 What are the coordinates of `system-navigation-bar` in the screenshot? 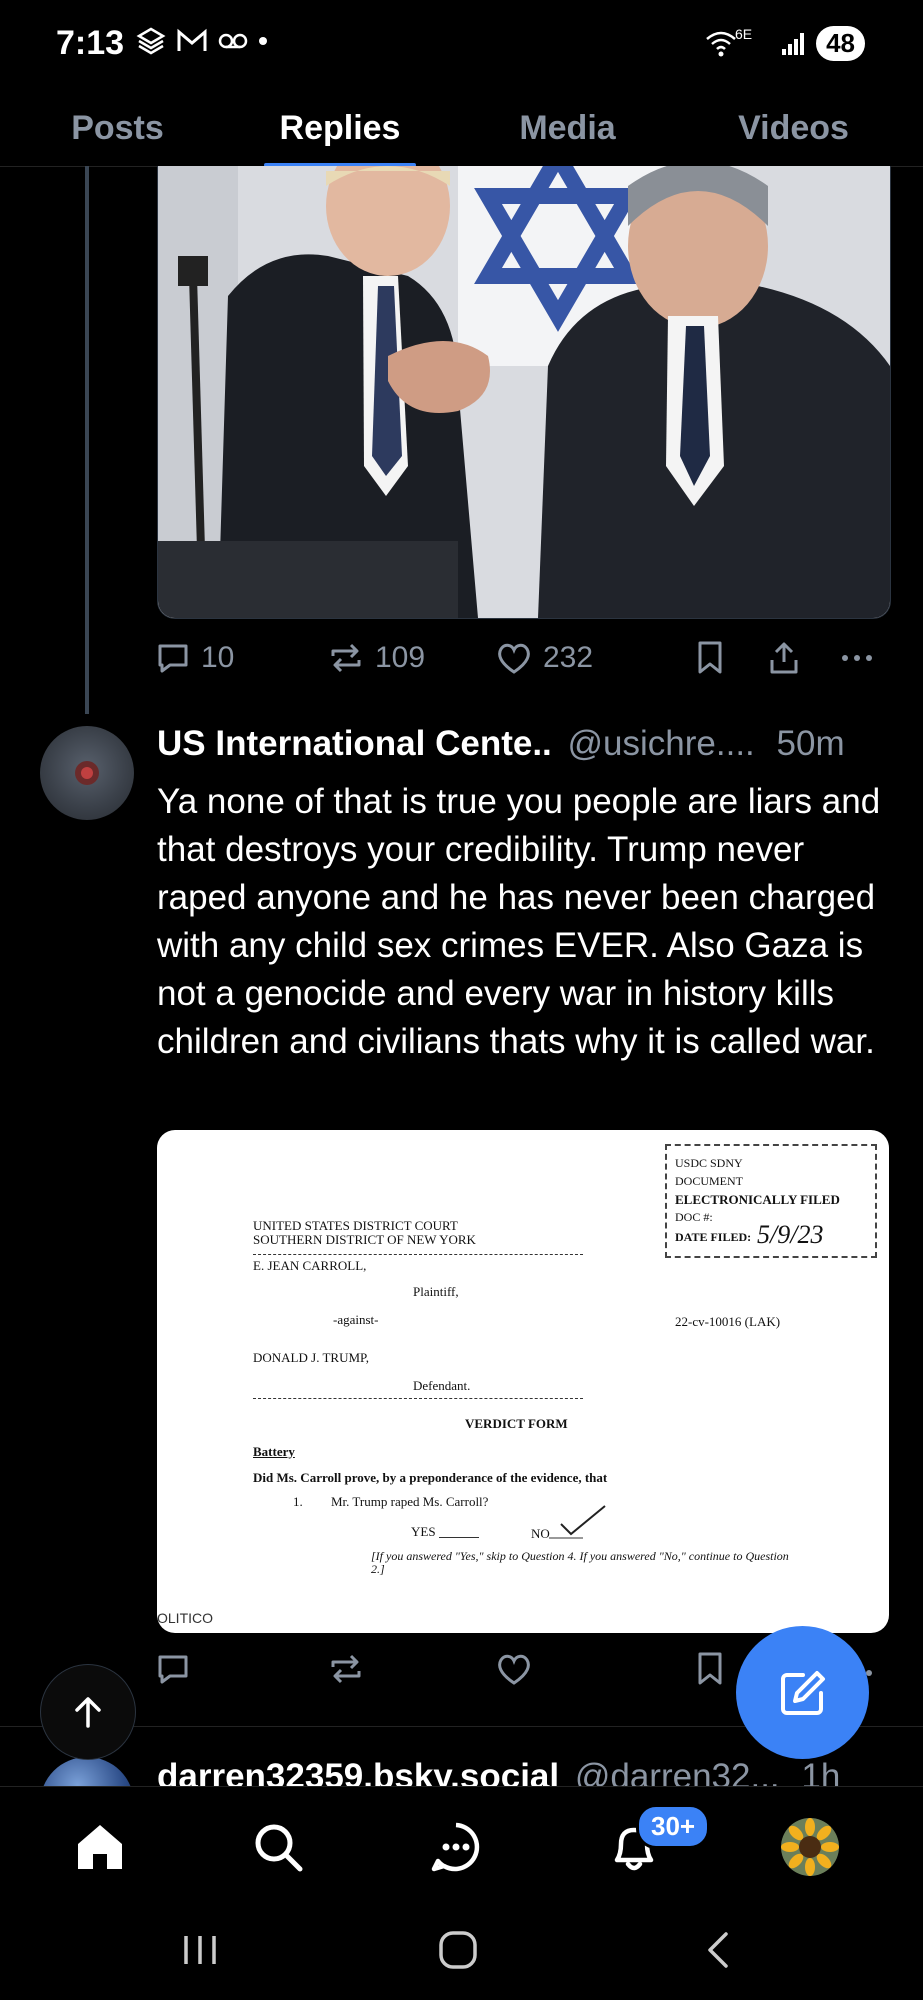 It's located at (461, 1953).